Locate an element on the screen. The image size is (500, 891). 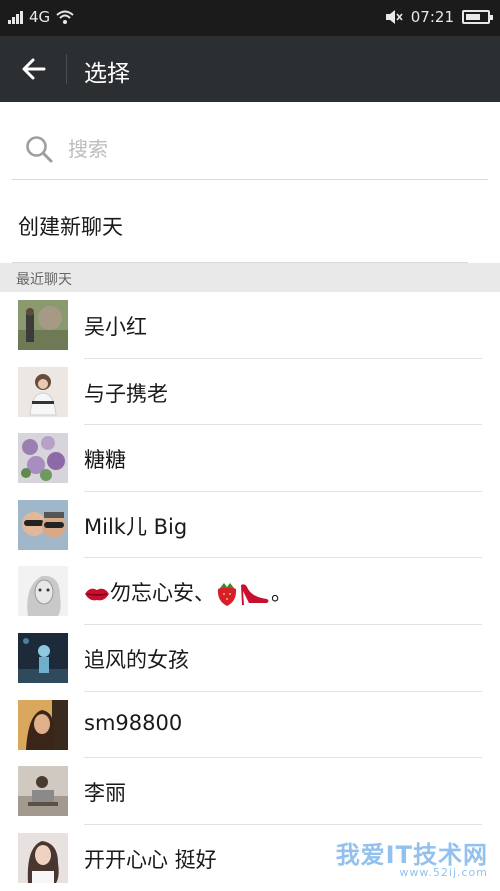
status-time: 07:21 is located at coordinates (432, 17).